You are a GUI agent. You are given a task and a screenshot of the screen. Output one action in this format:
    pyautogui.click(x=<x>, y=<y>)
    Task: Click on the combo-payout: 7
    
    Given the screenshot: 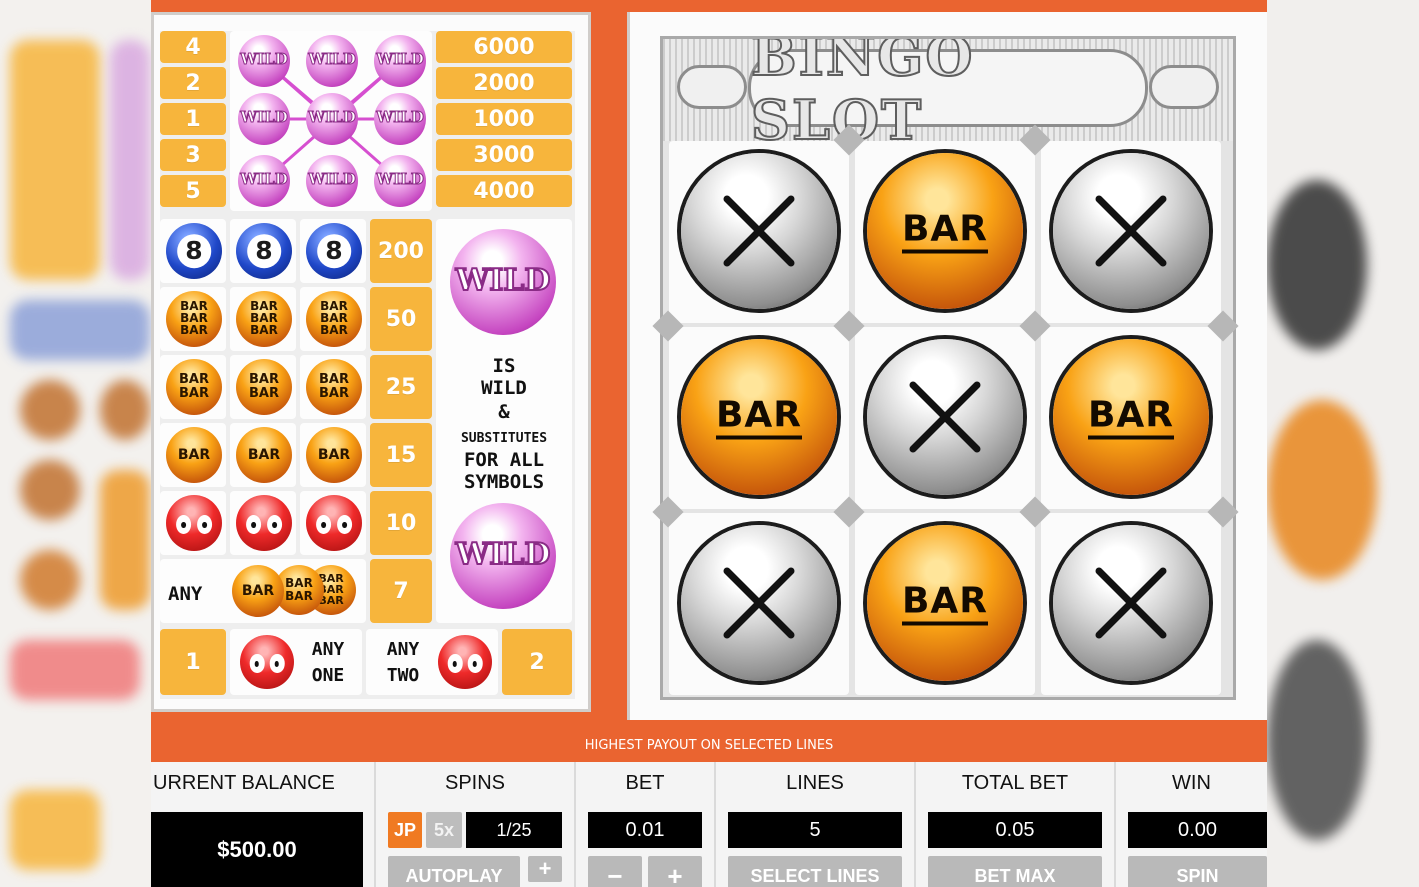 What is the action you would take?
    pyautogui.click(x=401, y=591)
    